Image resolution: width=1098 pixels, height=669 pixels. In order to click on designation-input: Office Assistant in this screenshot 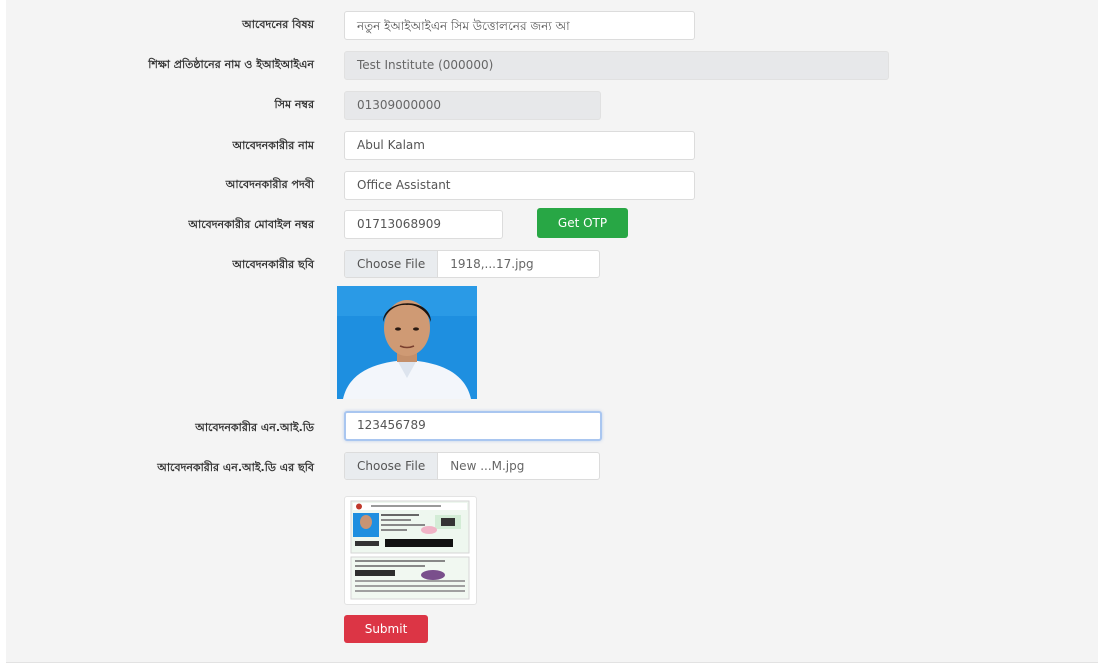, I will do `click(519, 185)`.